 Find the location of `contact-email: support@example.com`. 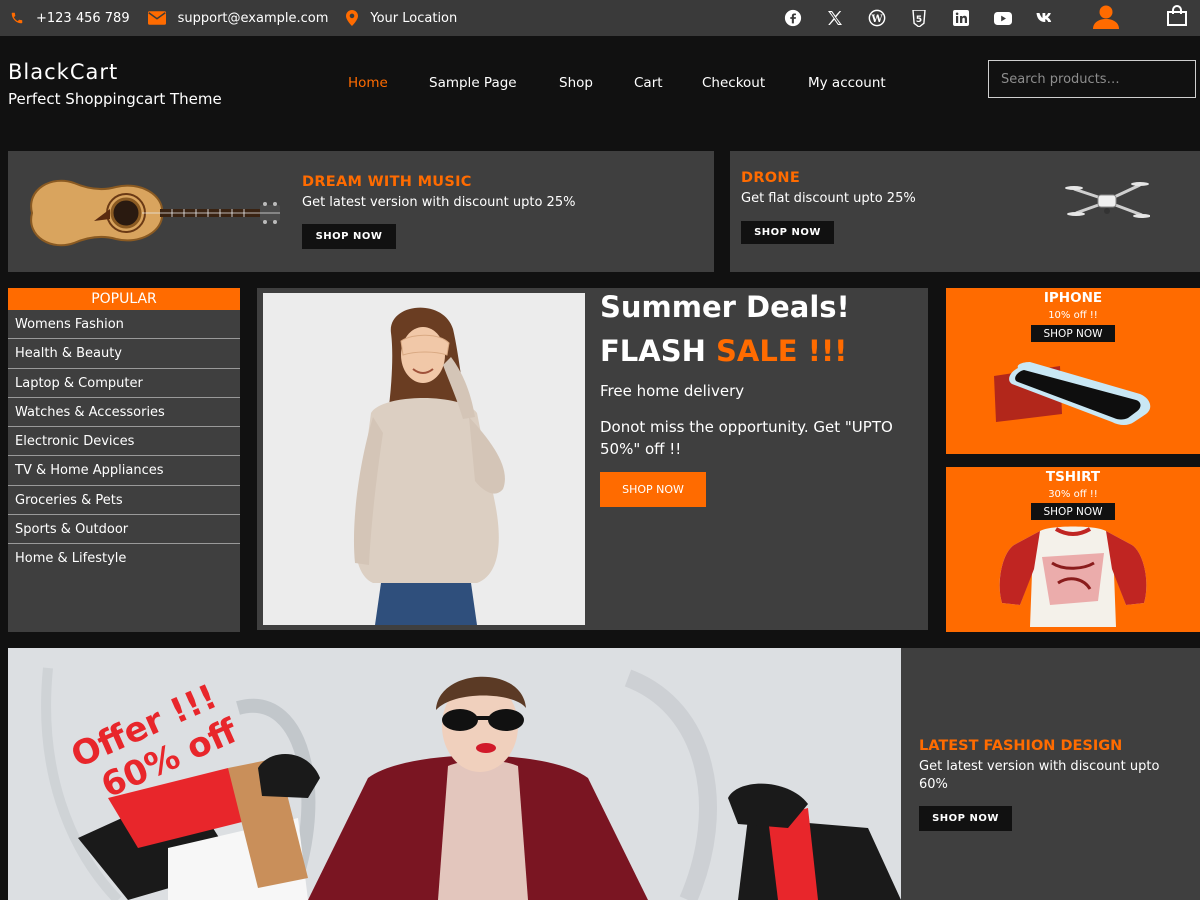

contact-email: support@example.com is located at coordinates (238, 18).